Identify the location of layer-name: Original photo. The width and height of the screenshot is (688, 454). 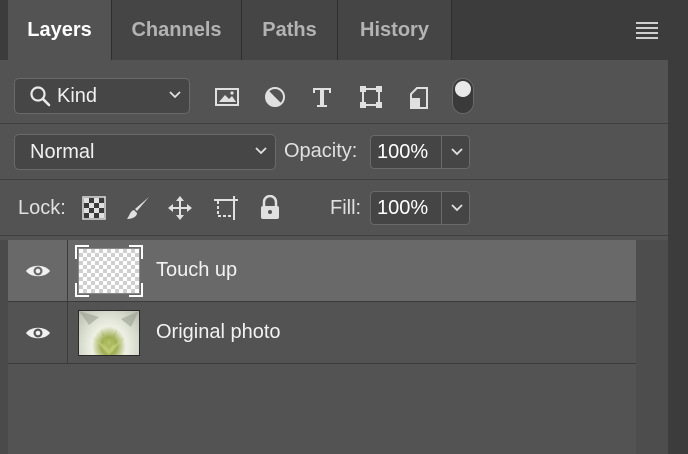
(218, 332).